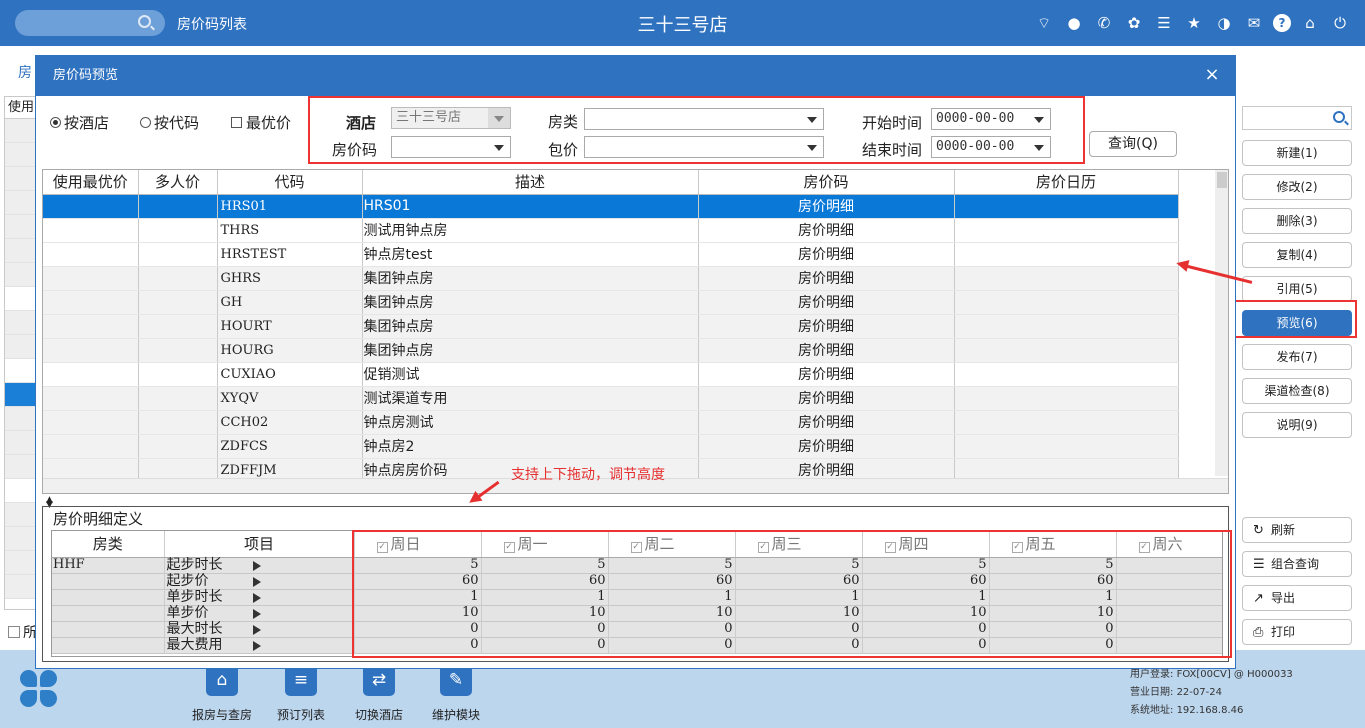 The width and height of the screenshot is (1365, 728). Describe the element at coordinates (1297, 153) in the screenshot. I see `new-button: 新建(1)` at that location.